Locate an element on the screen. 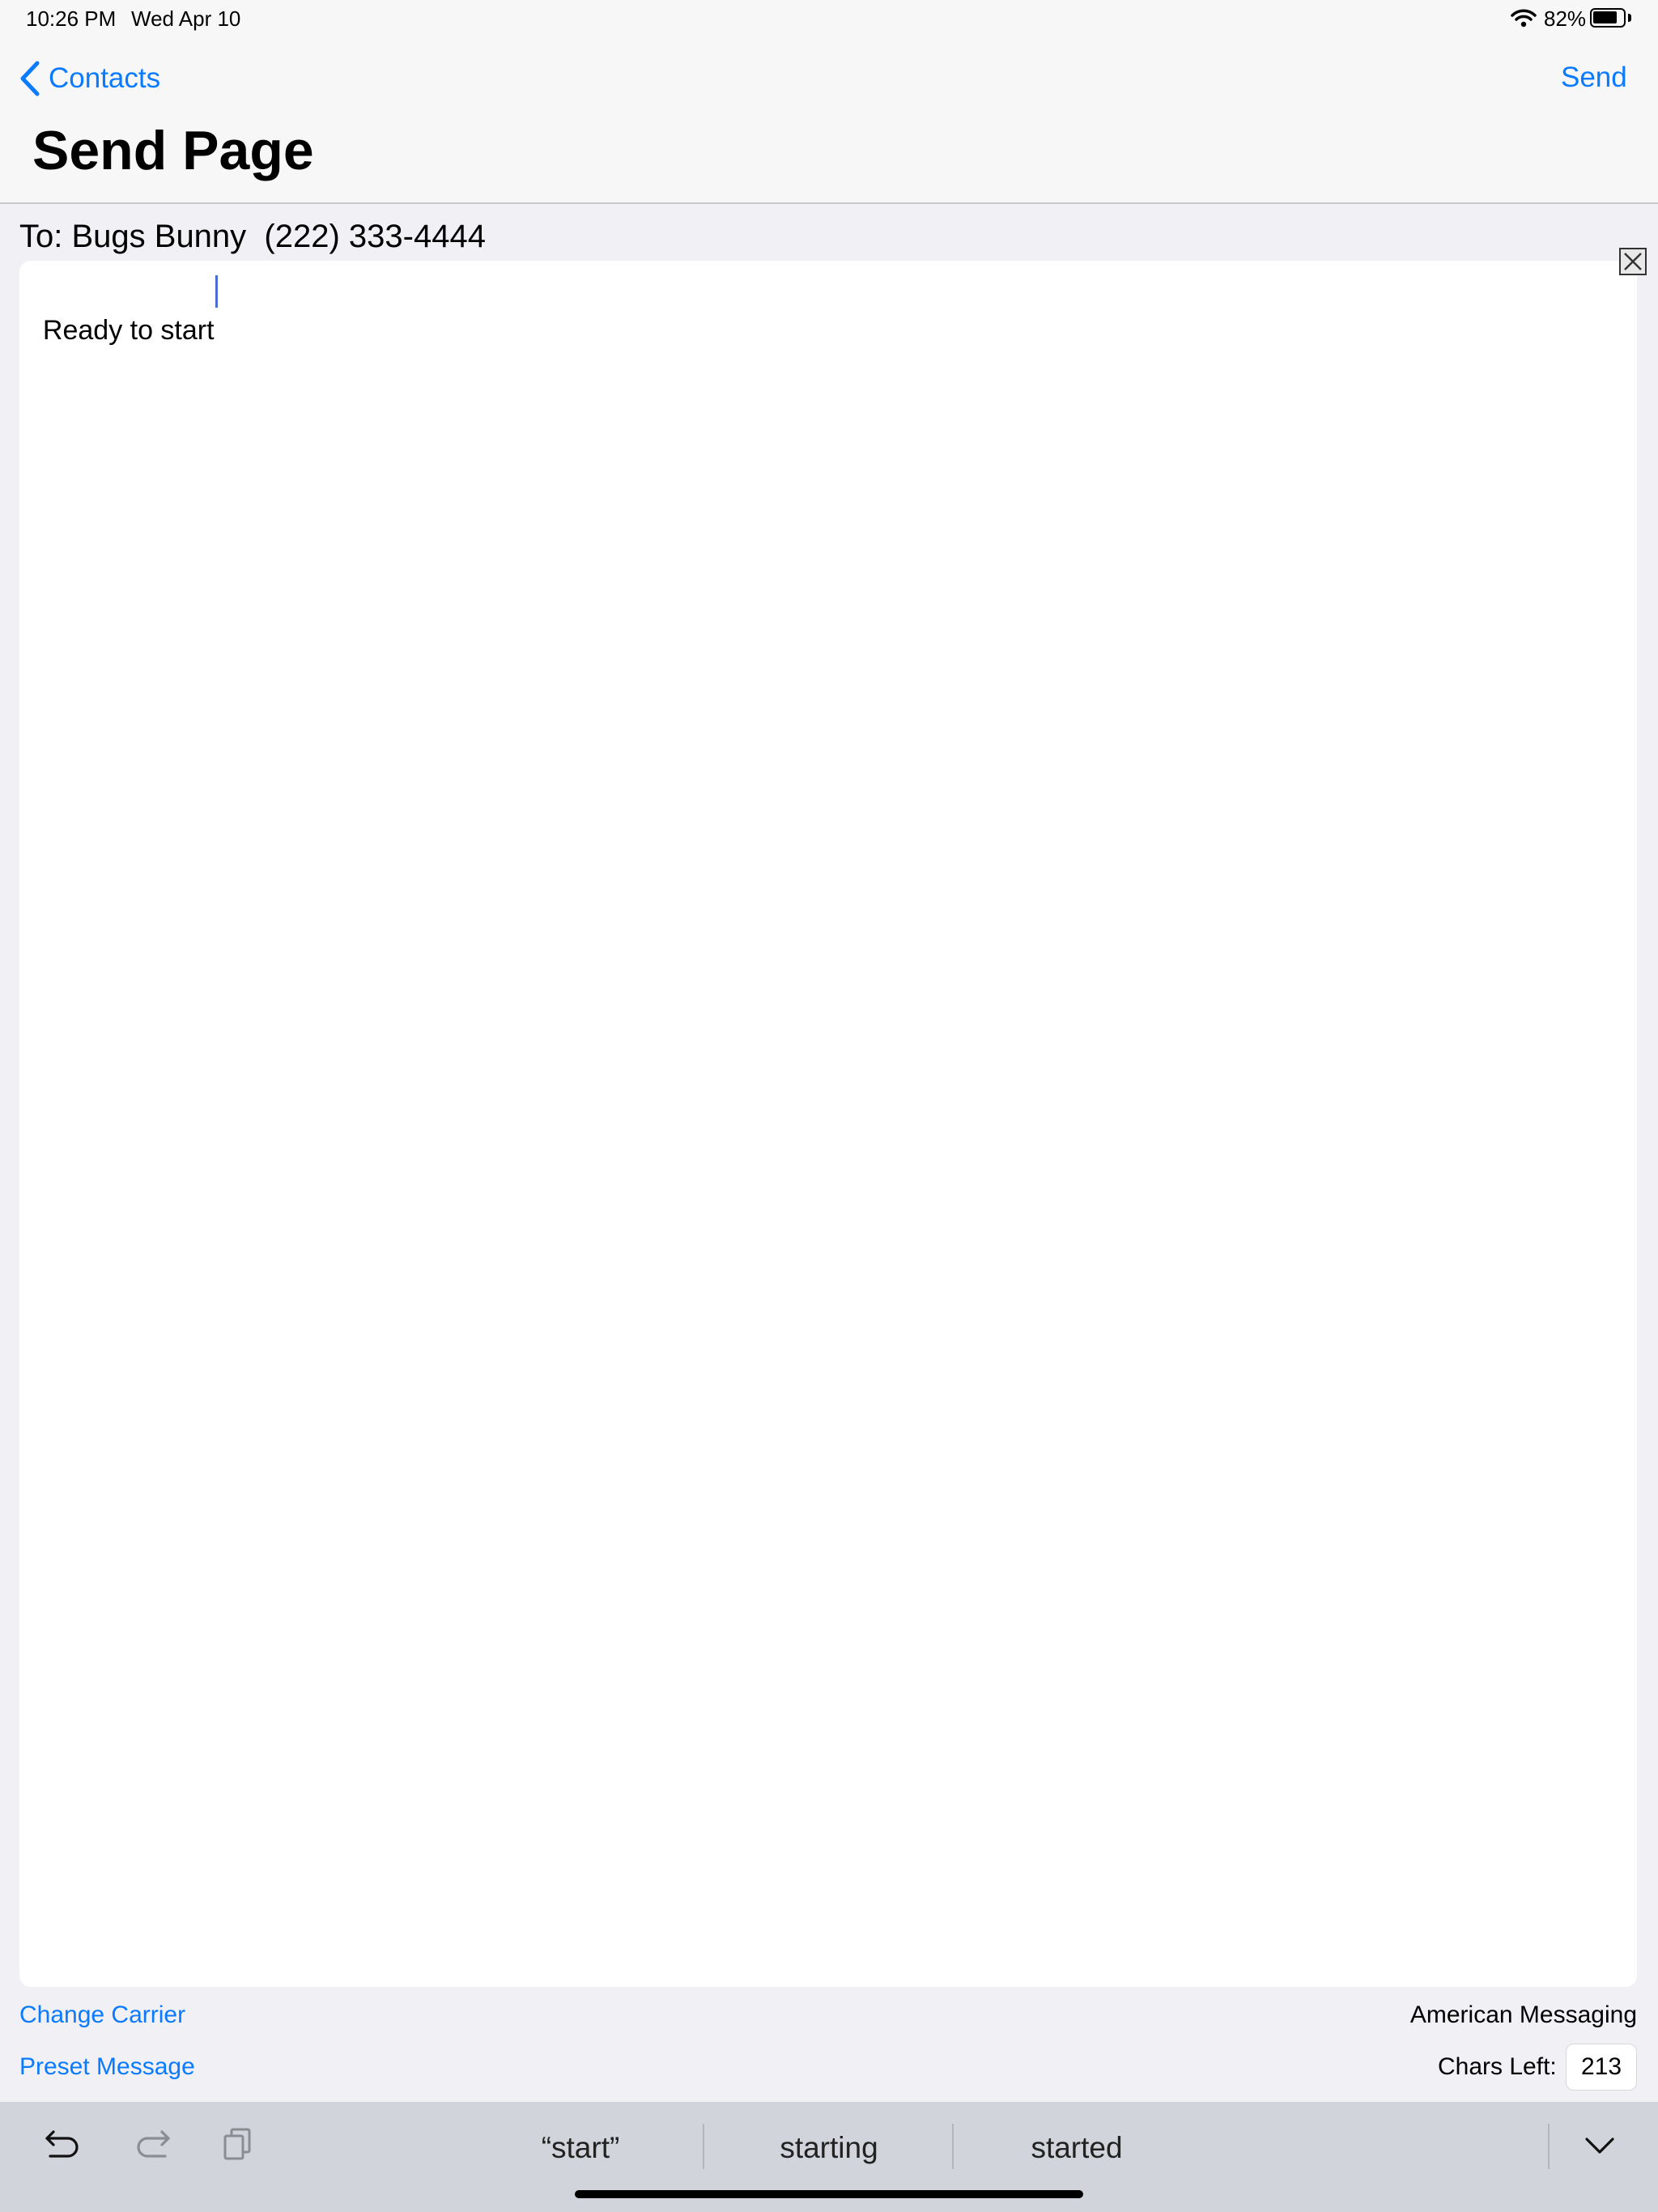  status-date: Wed Apr 10 is located at coordinates (186, 19).